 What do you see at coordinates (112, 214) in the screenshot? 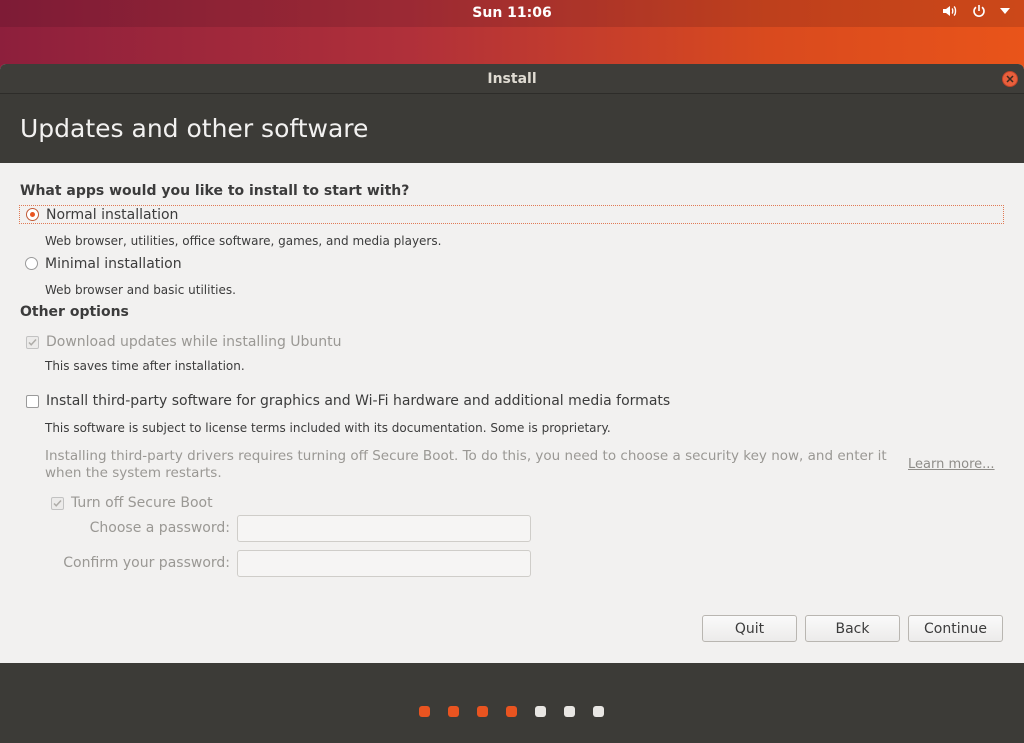
I see `normal-installation-label: Normal installation` at bounding box center [112, 214].